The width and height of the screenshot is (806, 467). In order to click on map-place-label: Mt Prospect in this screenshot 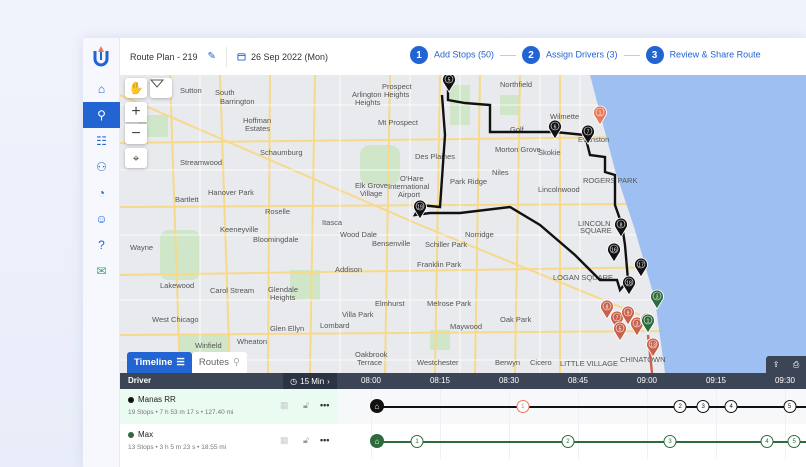, I will do `click(398, 122)`.